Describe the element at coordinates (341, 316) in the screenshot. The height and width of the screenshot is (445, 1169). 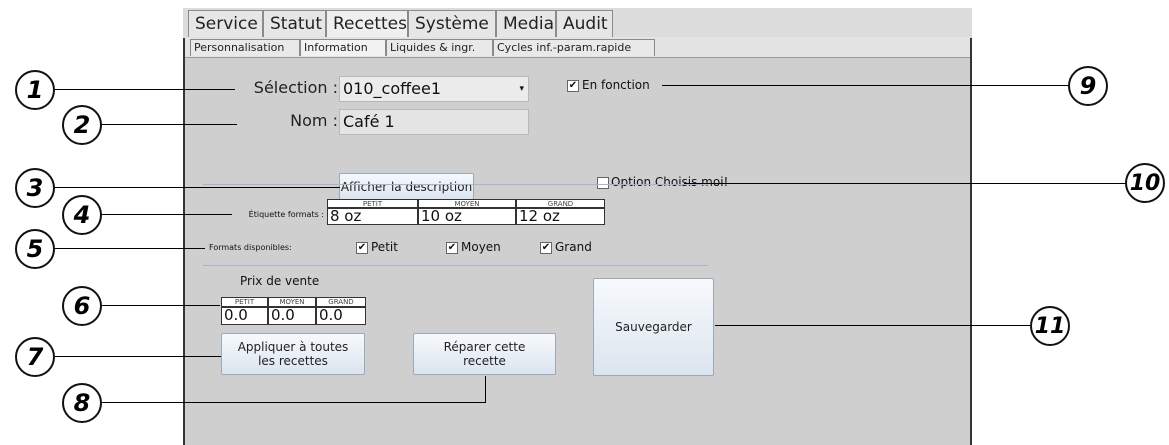
I see `prix-grand-field: 0.0` at that location.